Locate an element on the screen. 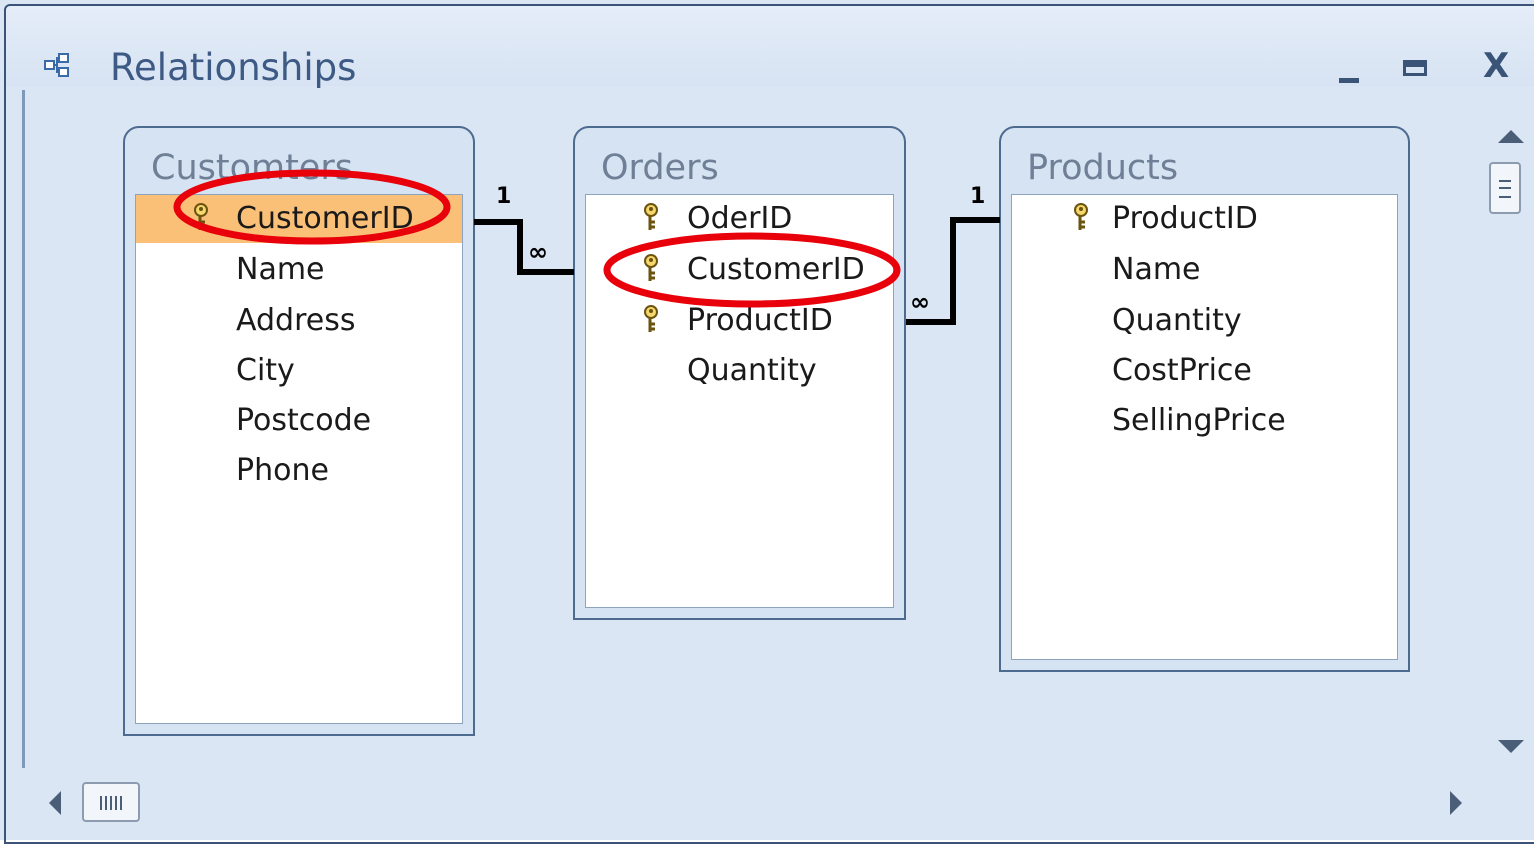  field-name: OderID is located at coordinates (740, 218).